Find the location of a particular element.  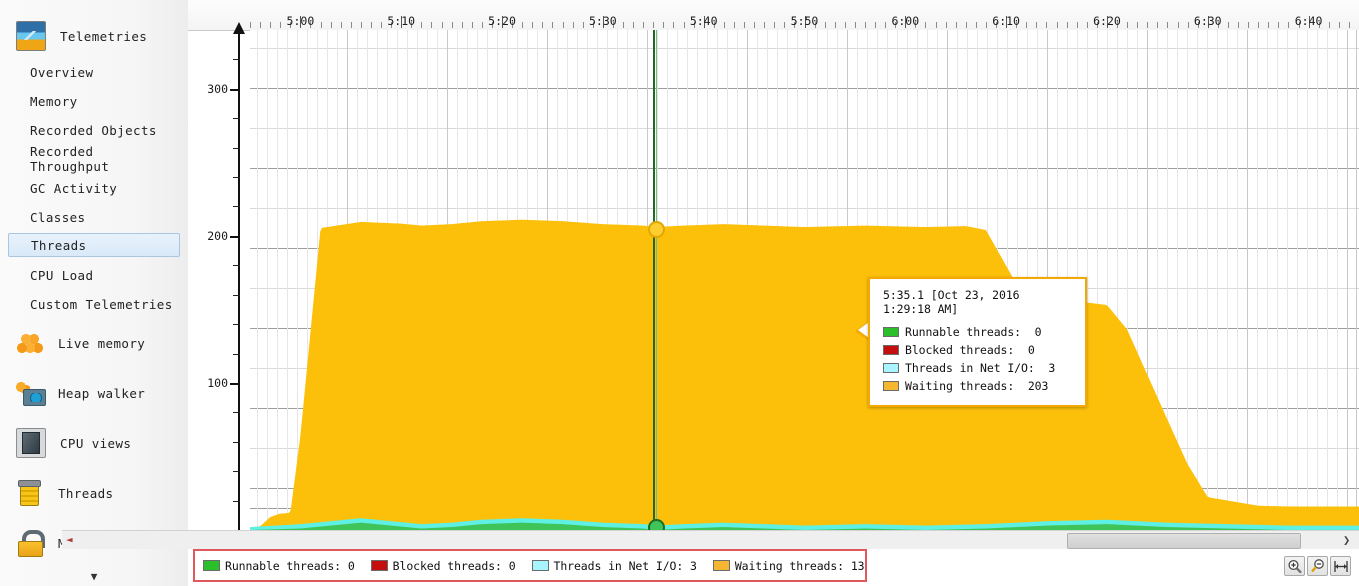

sidebar-item-label: Recorded Throughput is located at coordinates (70, 159).